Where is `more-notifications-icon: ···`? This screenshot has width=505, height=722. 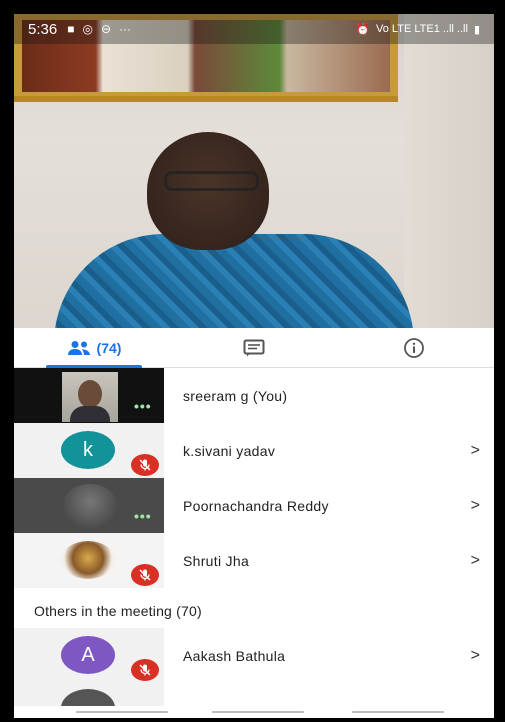 more-notifications-icon: ··· is located at coordinates (125, 29).